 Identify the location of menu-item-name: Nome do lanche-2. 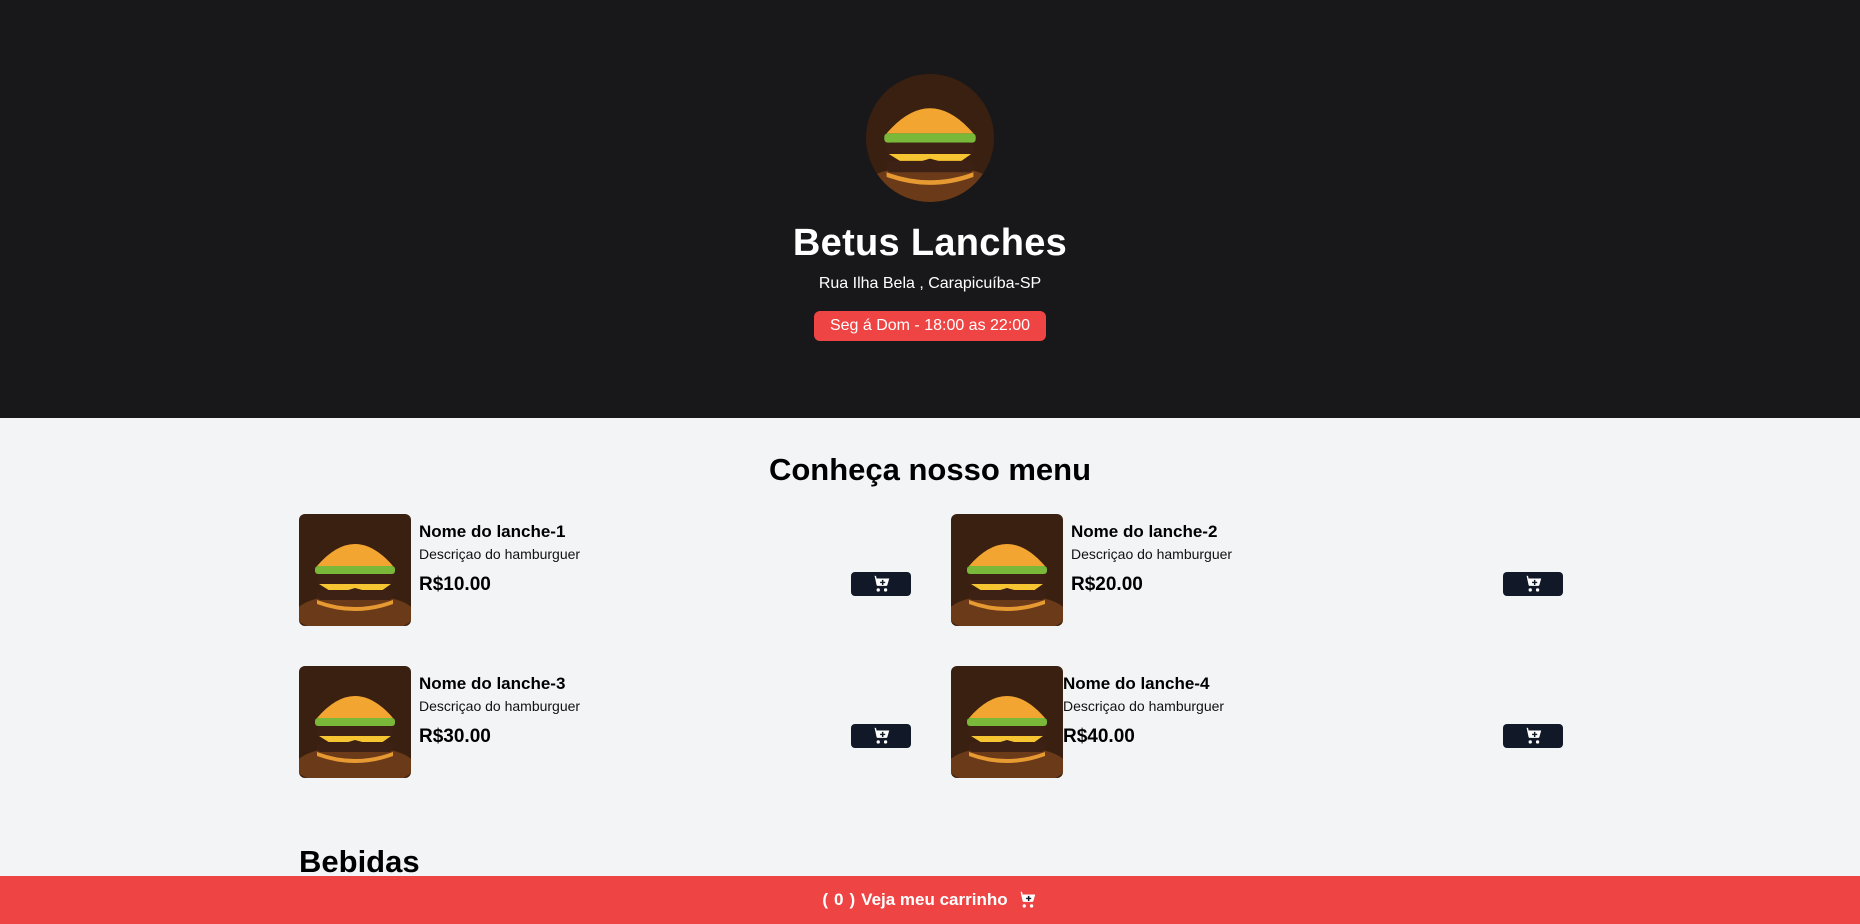
(1144, 531).